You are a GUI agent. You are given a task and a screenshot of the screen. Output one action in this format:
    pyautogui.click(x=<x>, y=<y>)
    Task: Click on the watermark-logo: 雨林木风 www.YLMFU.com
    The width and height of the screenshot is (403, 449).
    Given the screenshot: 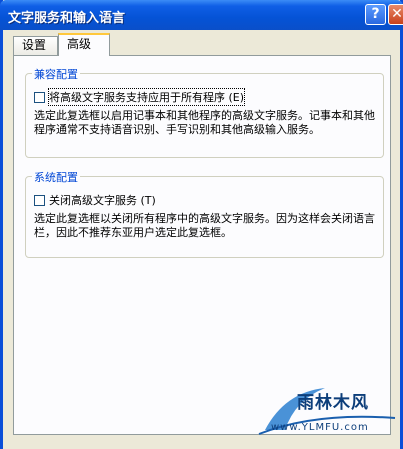 What is the action you would take?
    pyautogui.click(x=327, y=412)
    